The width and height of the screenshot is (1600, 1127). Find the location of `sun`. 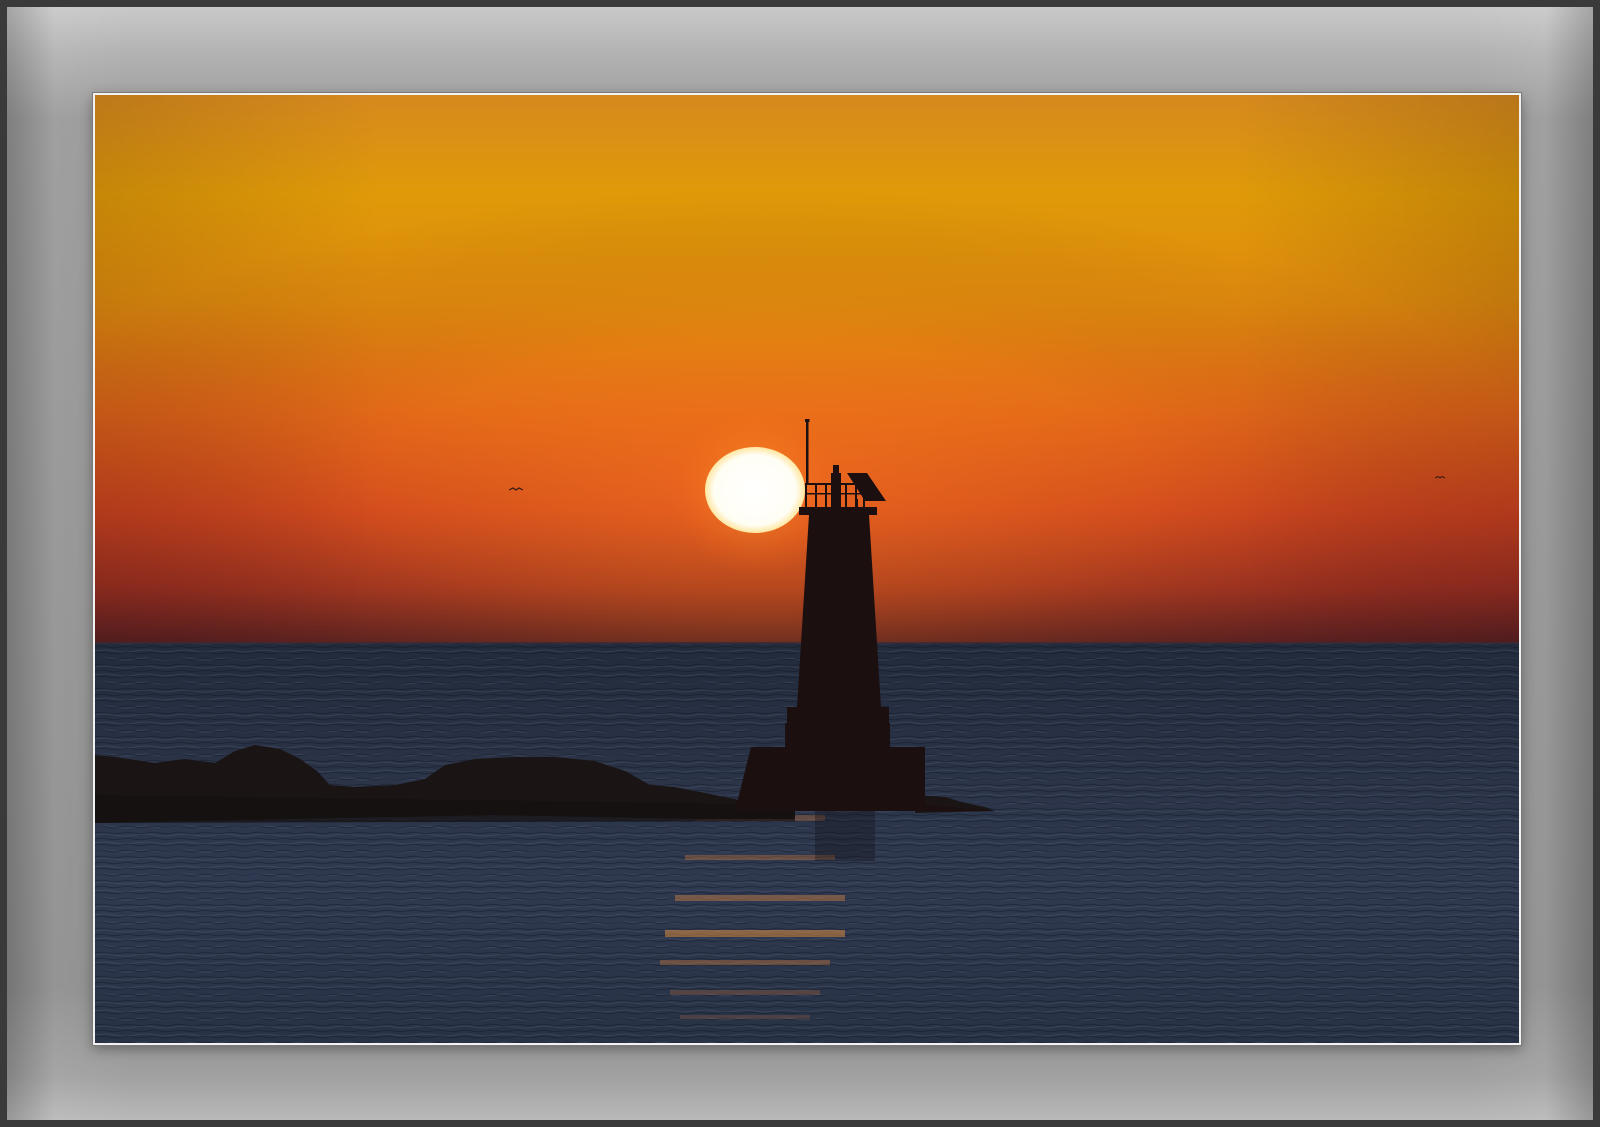

sun is located at coordinates (755, 490).